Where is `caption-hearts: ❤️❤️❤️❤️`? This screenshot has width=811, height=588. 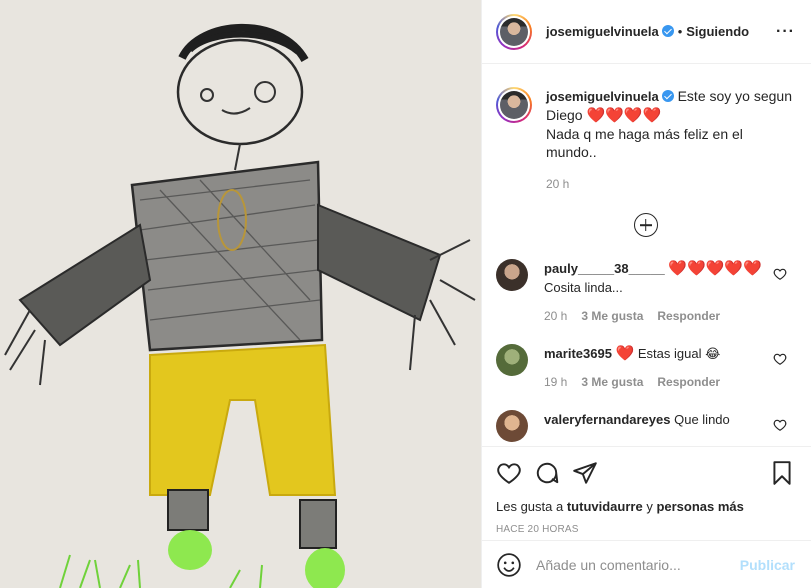 caption-hearts: ❤️❤️❤️❤️ is located at coordinates (624, 115).